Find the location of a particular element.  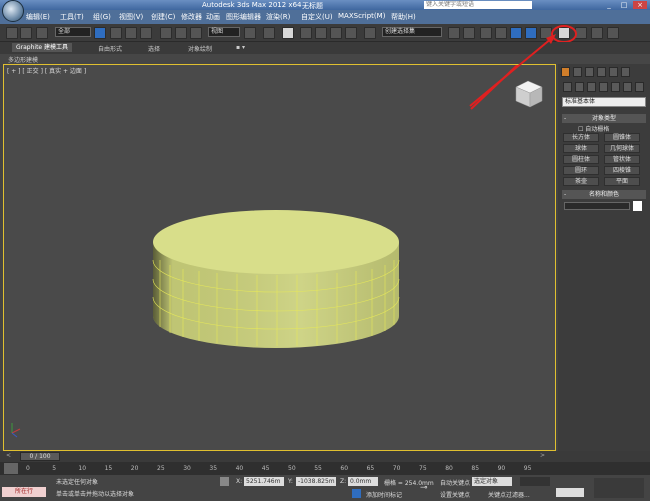

object-color-swatch is located at coordinates (637, 206).